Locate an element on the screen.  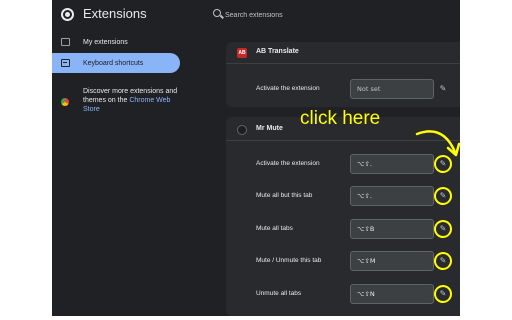
extension-name: AB Translate is located at coordinates (277, 51).